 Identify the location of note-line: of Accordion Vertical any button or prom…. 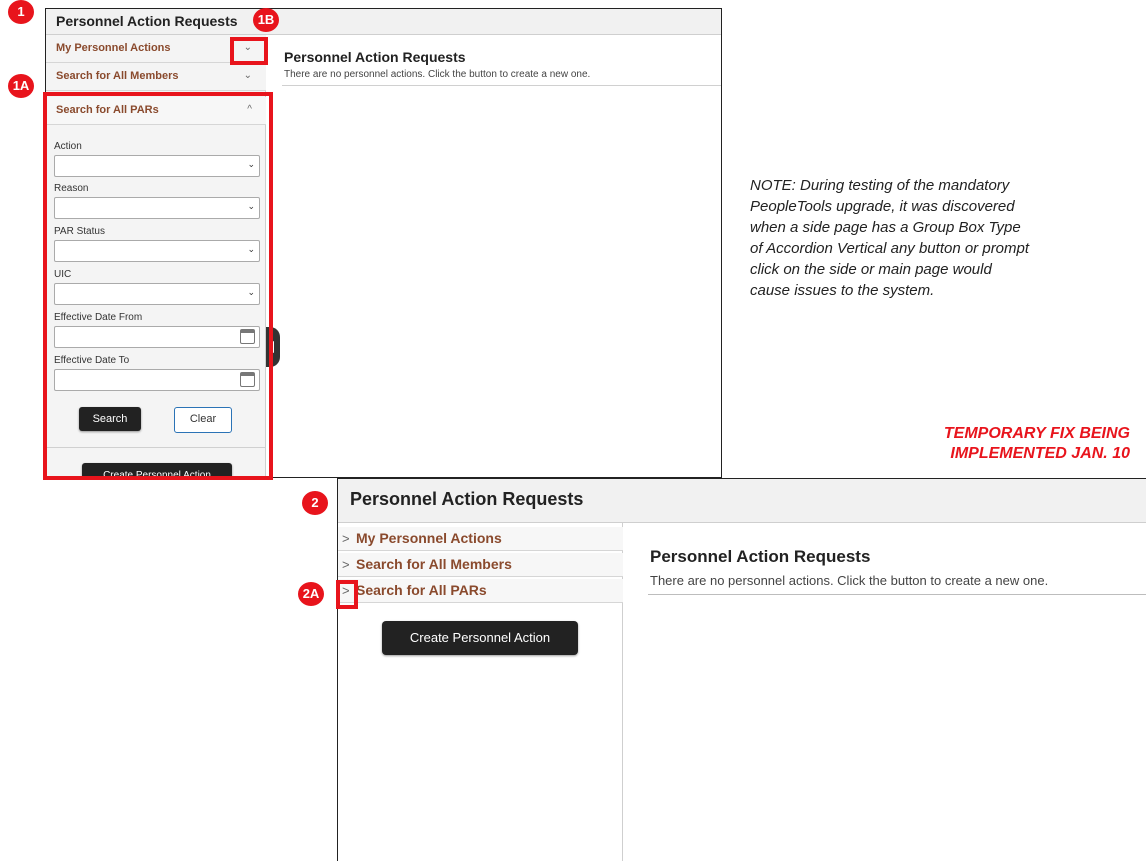
(890, 248).